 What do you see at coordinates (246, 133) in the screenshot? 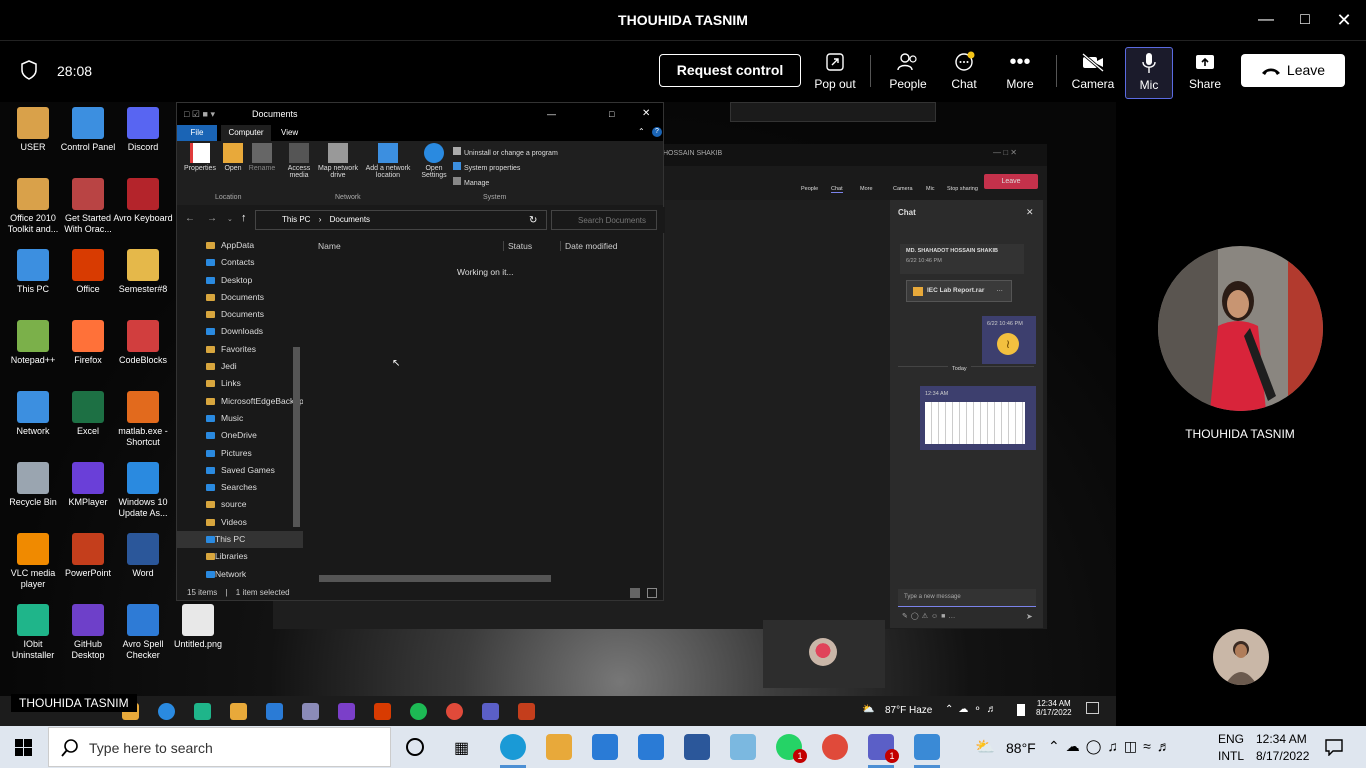
I see `tab-computer: Computer` at bounding box center [246, 133].